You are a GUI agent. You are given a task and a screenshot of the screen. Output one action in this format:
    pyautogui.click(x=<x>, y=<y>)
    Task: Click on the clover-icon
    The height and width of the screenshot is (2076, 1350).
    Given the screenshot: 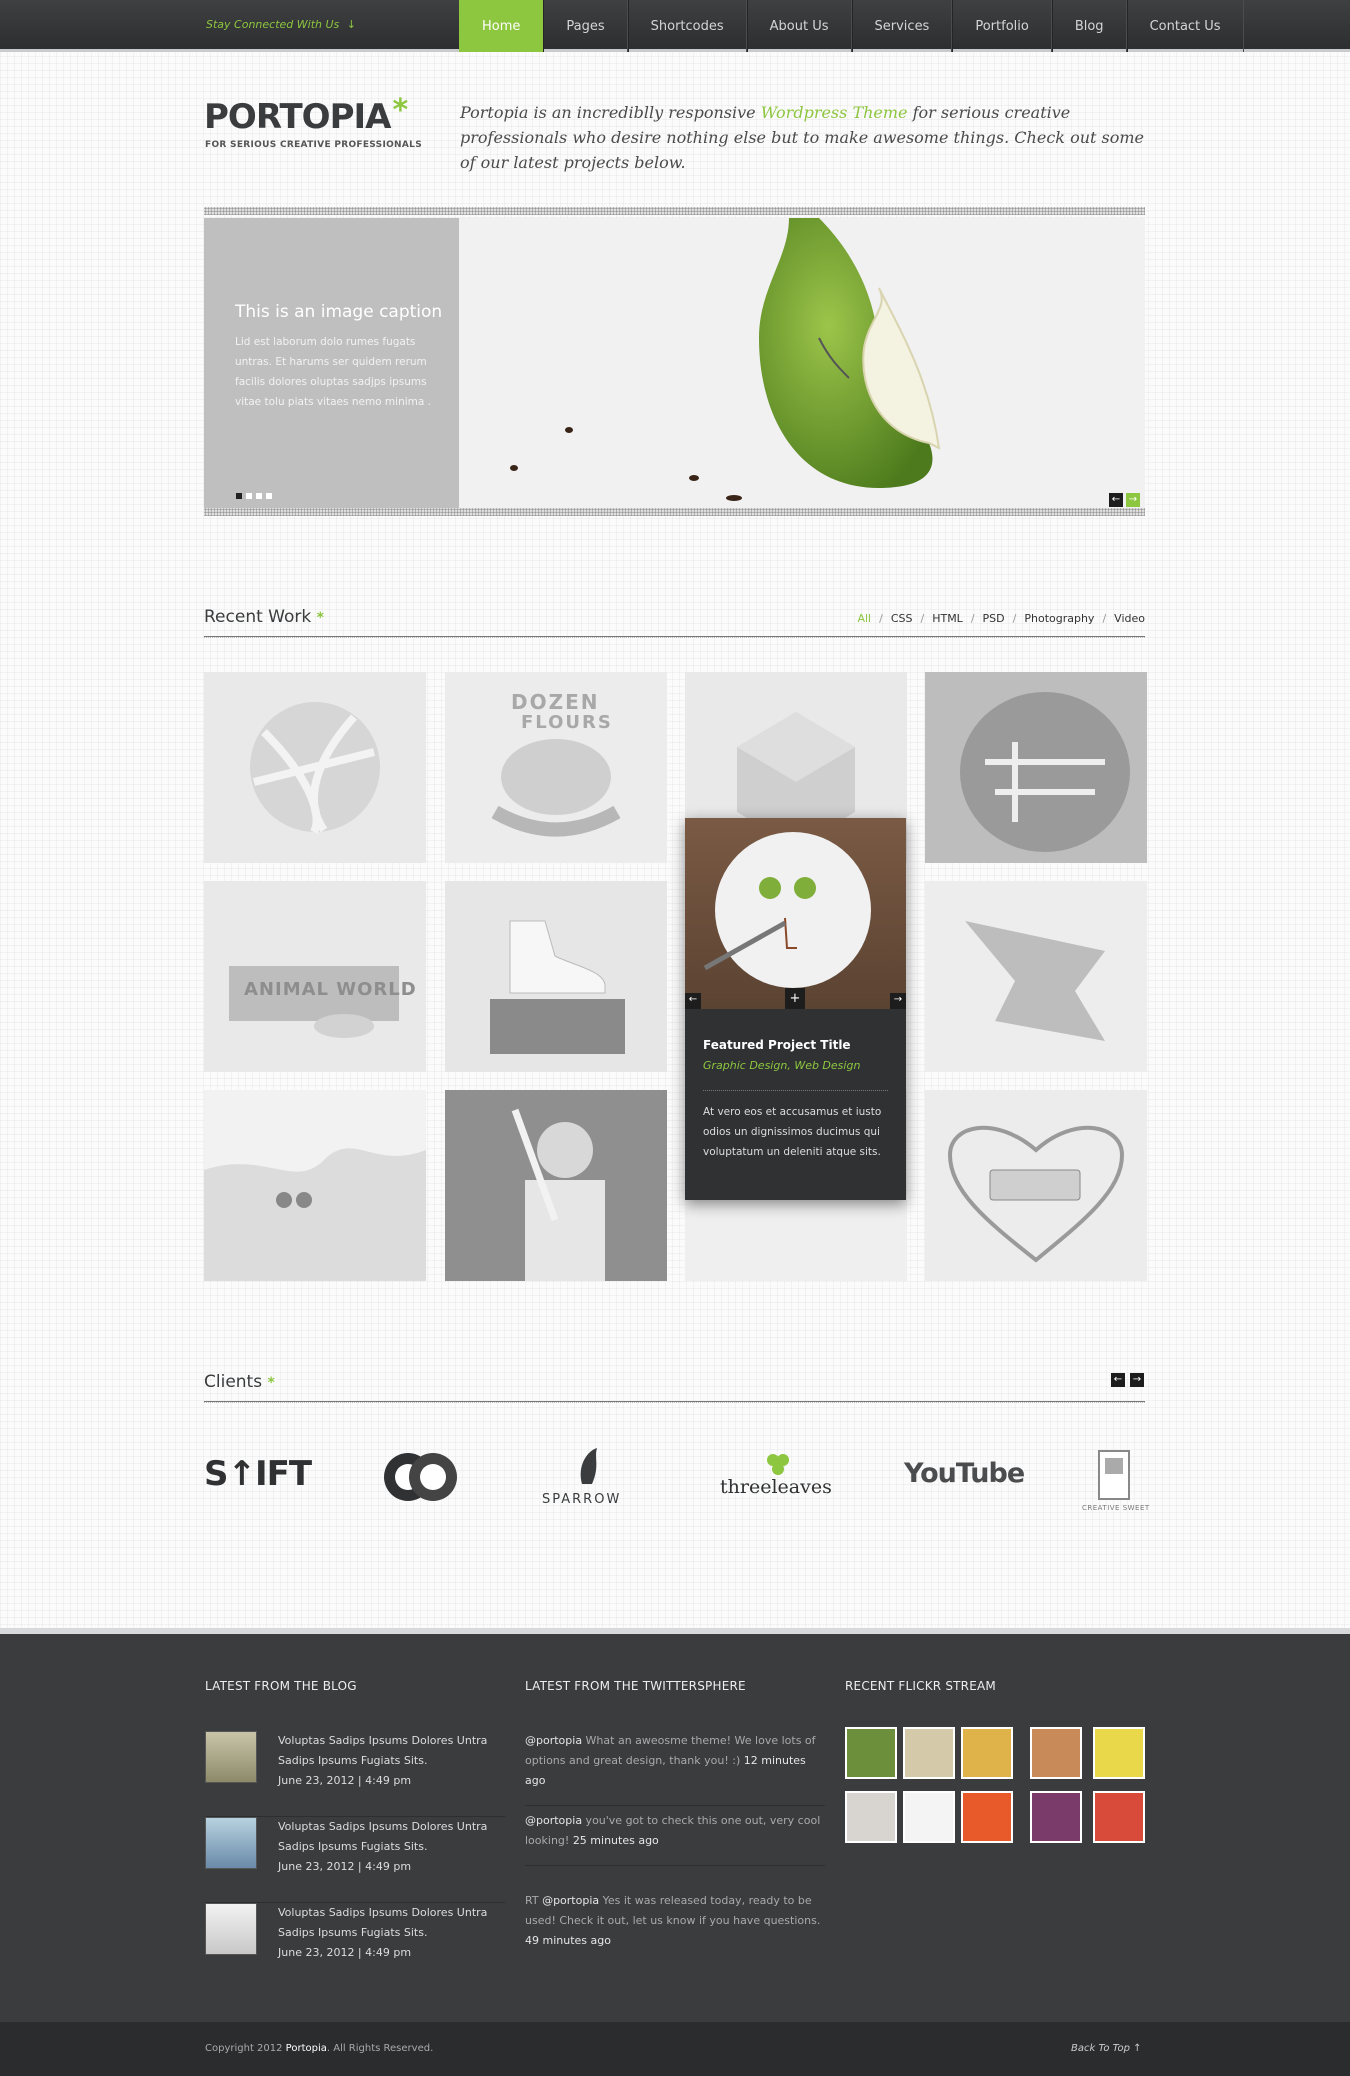 What is the action you would take?
    pyautogui.click(x=778, y=1464)
    